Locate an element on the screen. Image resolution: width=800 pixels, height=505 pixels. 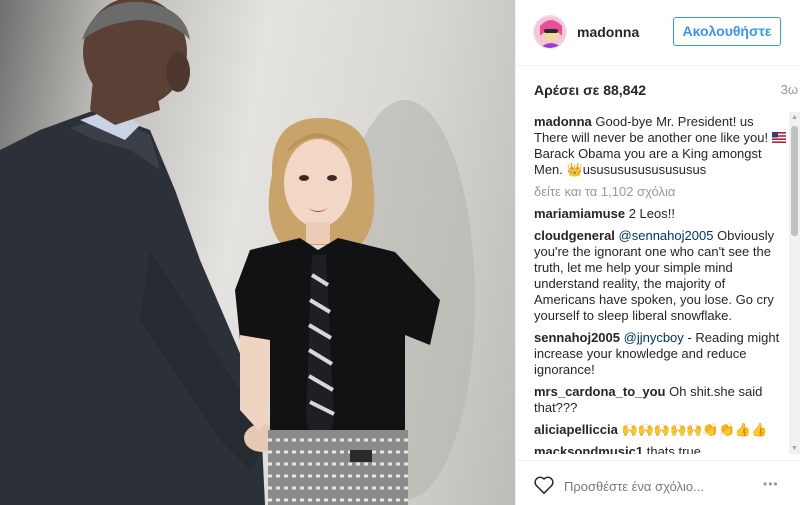
comment-username: macksondmusic1 is located at coordinates (588, 449).